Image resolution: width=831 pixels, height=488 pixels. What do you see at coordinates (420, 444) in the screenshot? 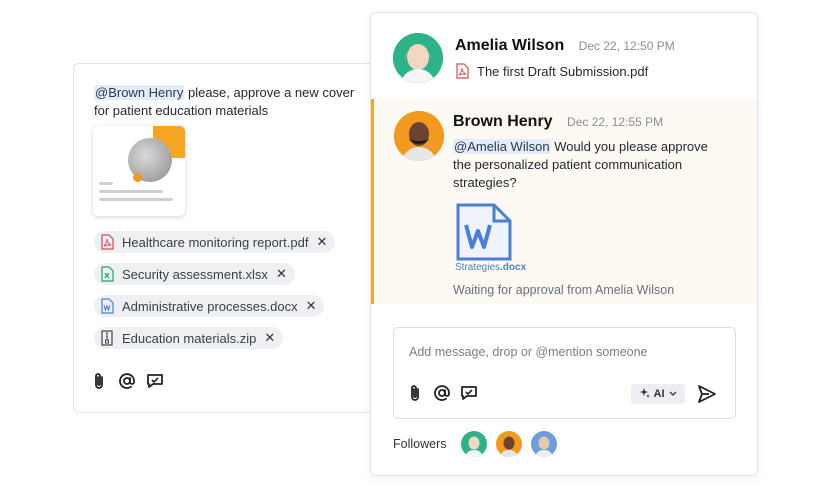
I see `followers-label: Followers` at bounding box center [420, 444].